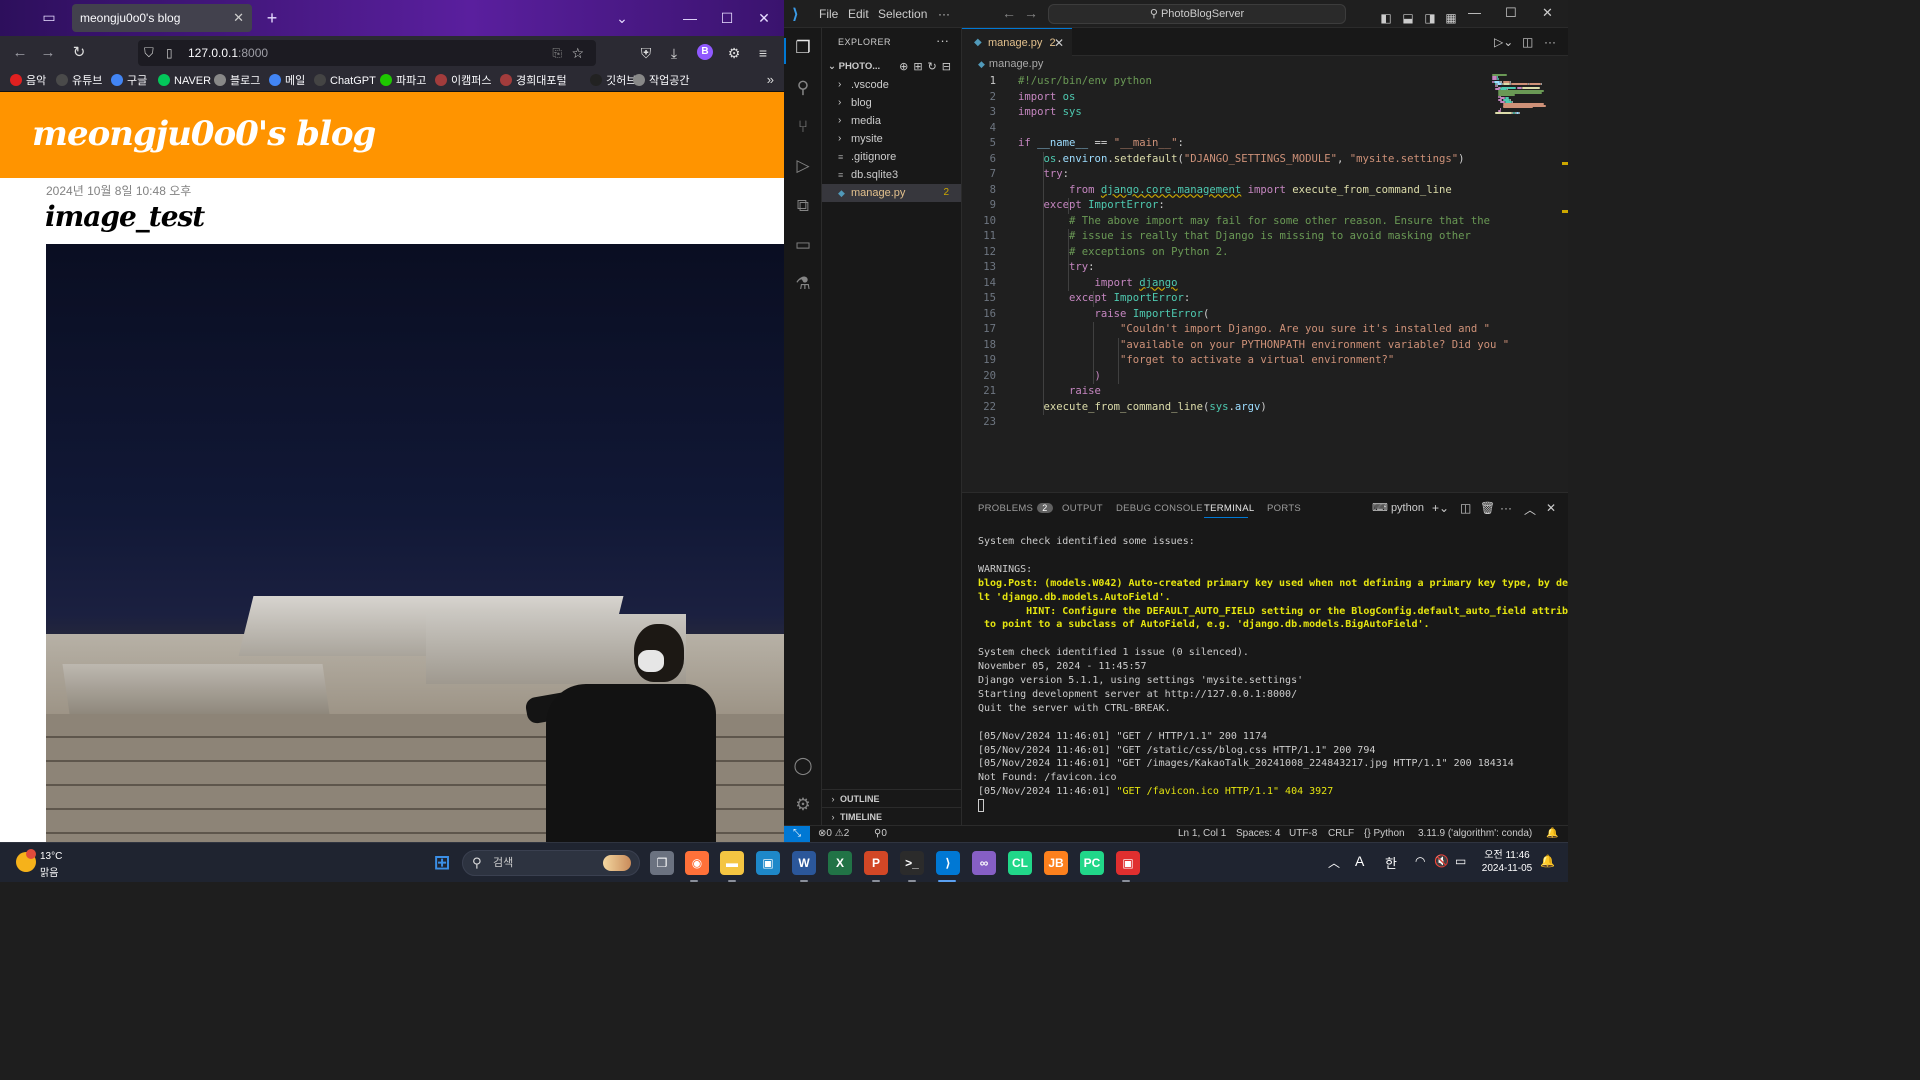 The height and width of the screenshot is (1080, 1920). I want to click on new-tab-button: +, so click(272, 18).